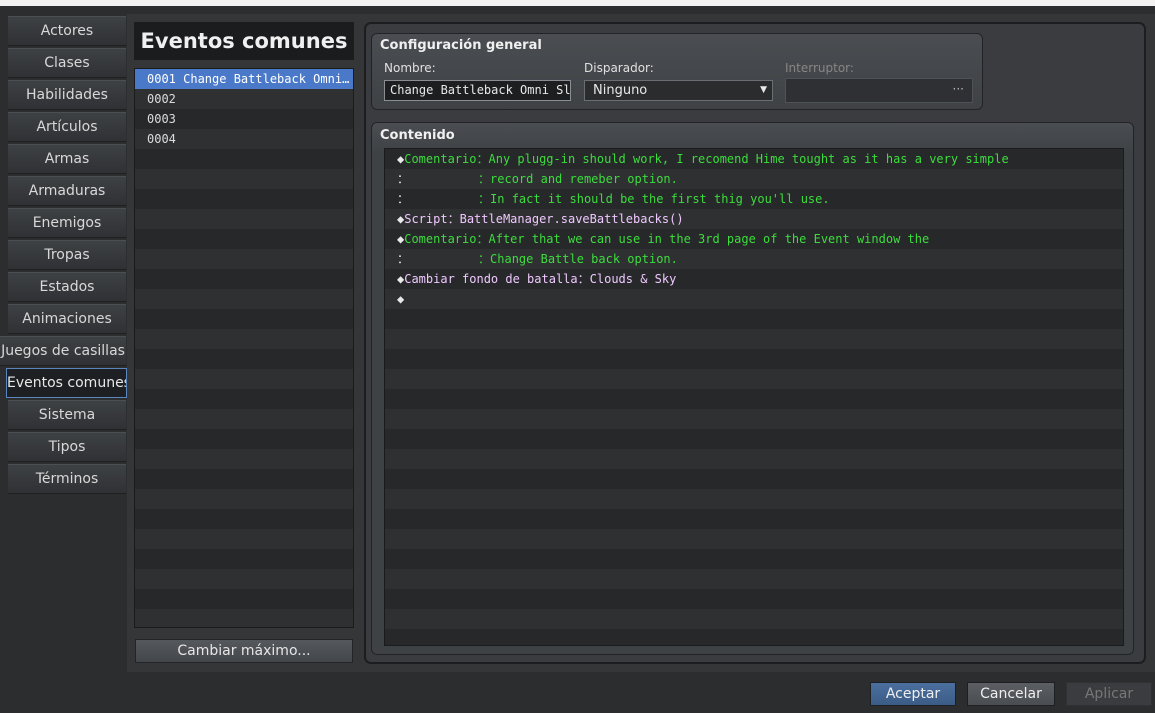 This screenshot has width=1155, height=713. Describe the element at coordinates (67, 31) in the screenshot. I see `sidebar-item-actores: Actores` at that location.